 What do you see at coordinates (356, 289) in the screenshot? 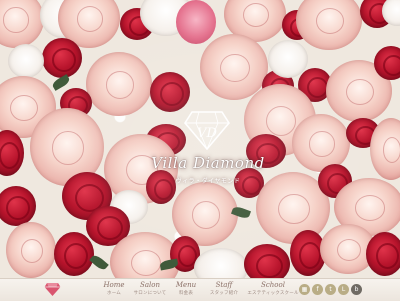
I see `blog-icon: b` at bounding box center [356, 289].